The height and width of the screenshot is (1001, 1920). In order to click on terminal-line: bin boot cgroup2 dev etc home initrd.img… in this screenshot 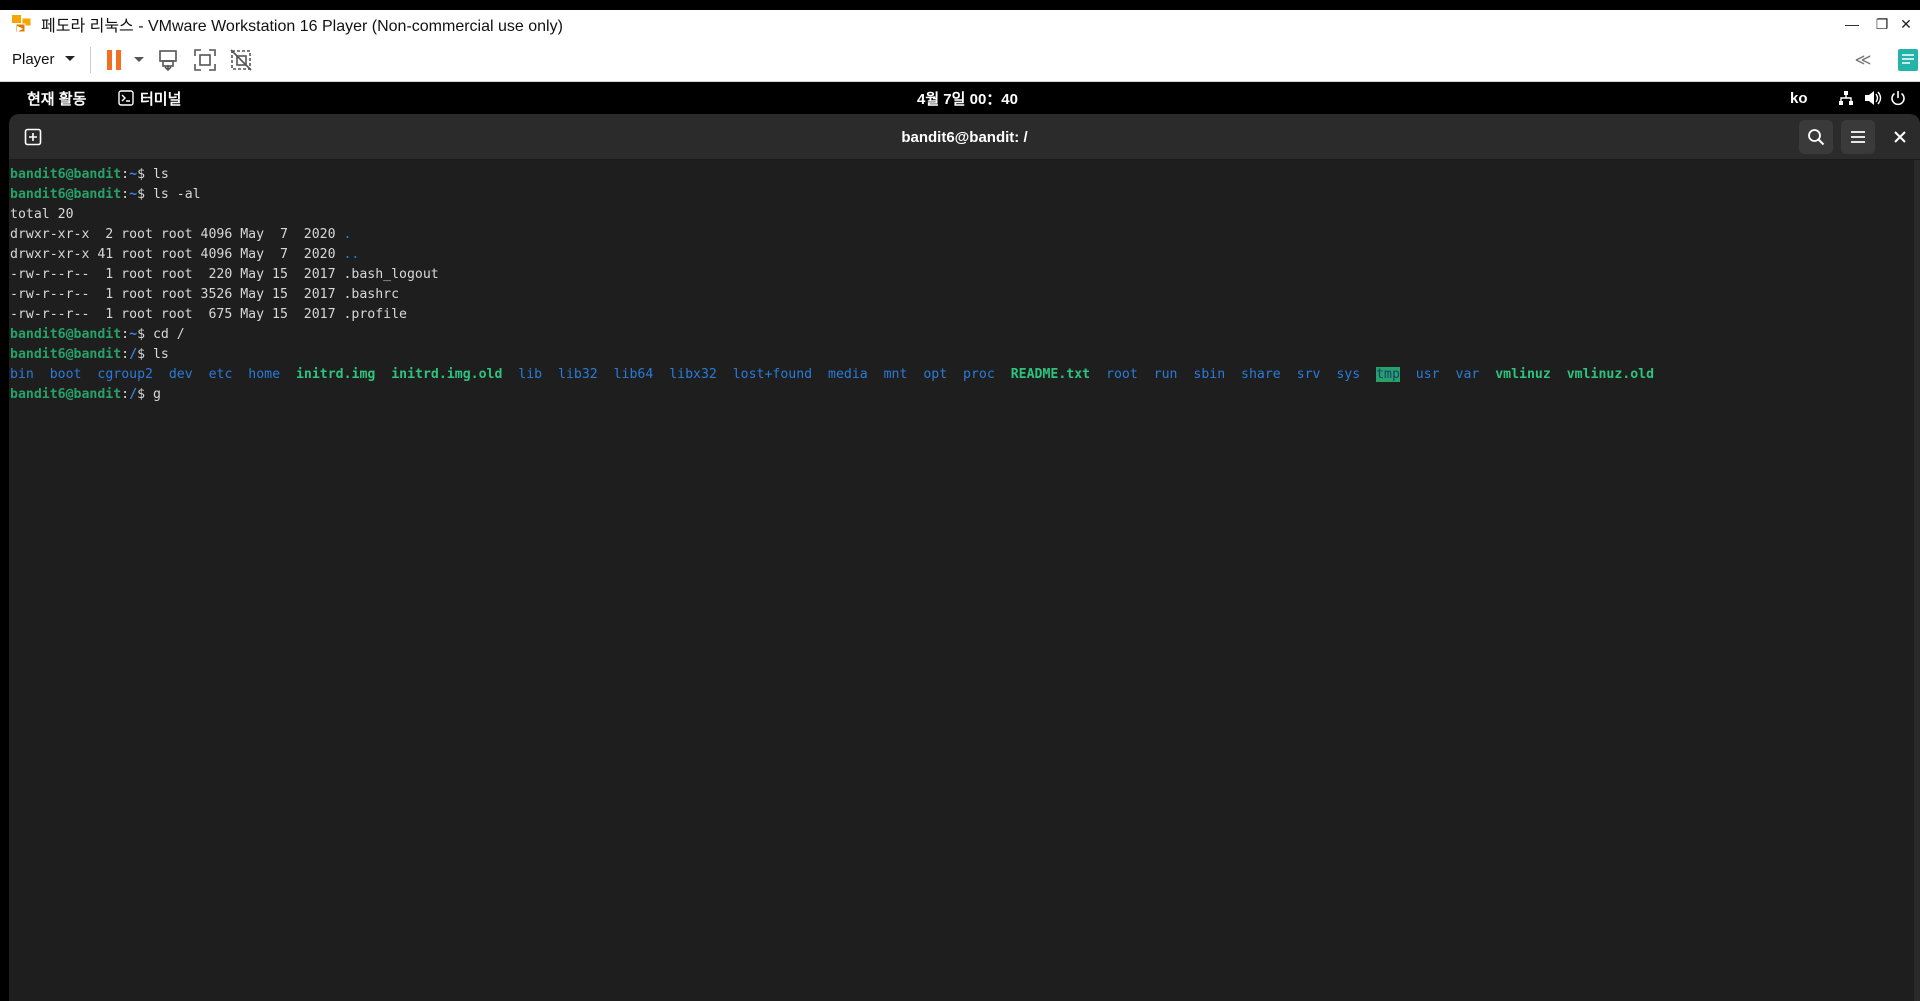, I will do `click(832, 374)`.